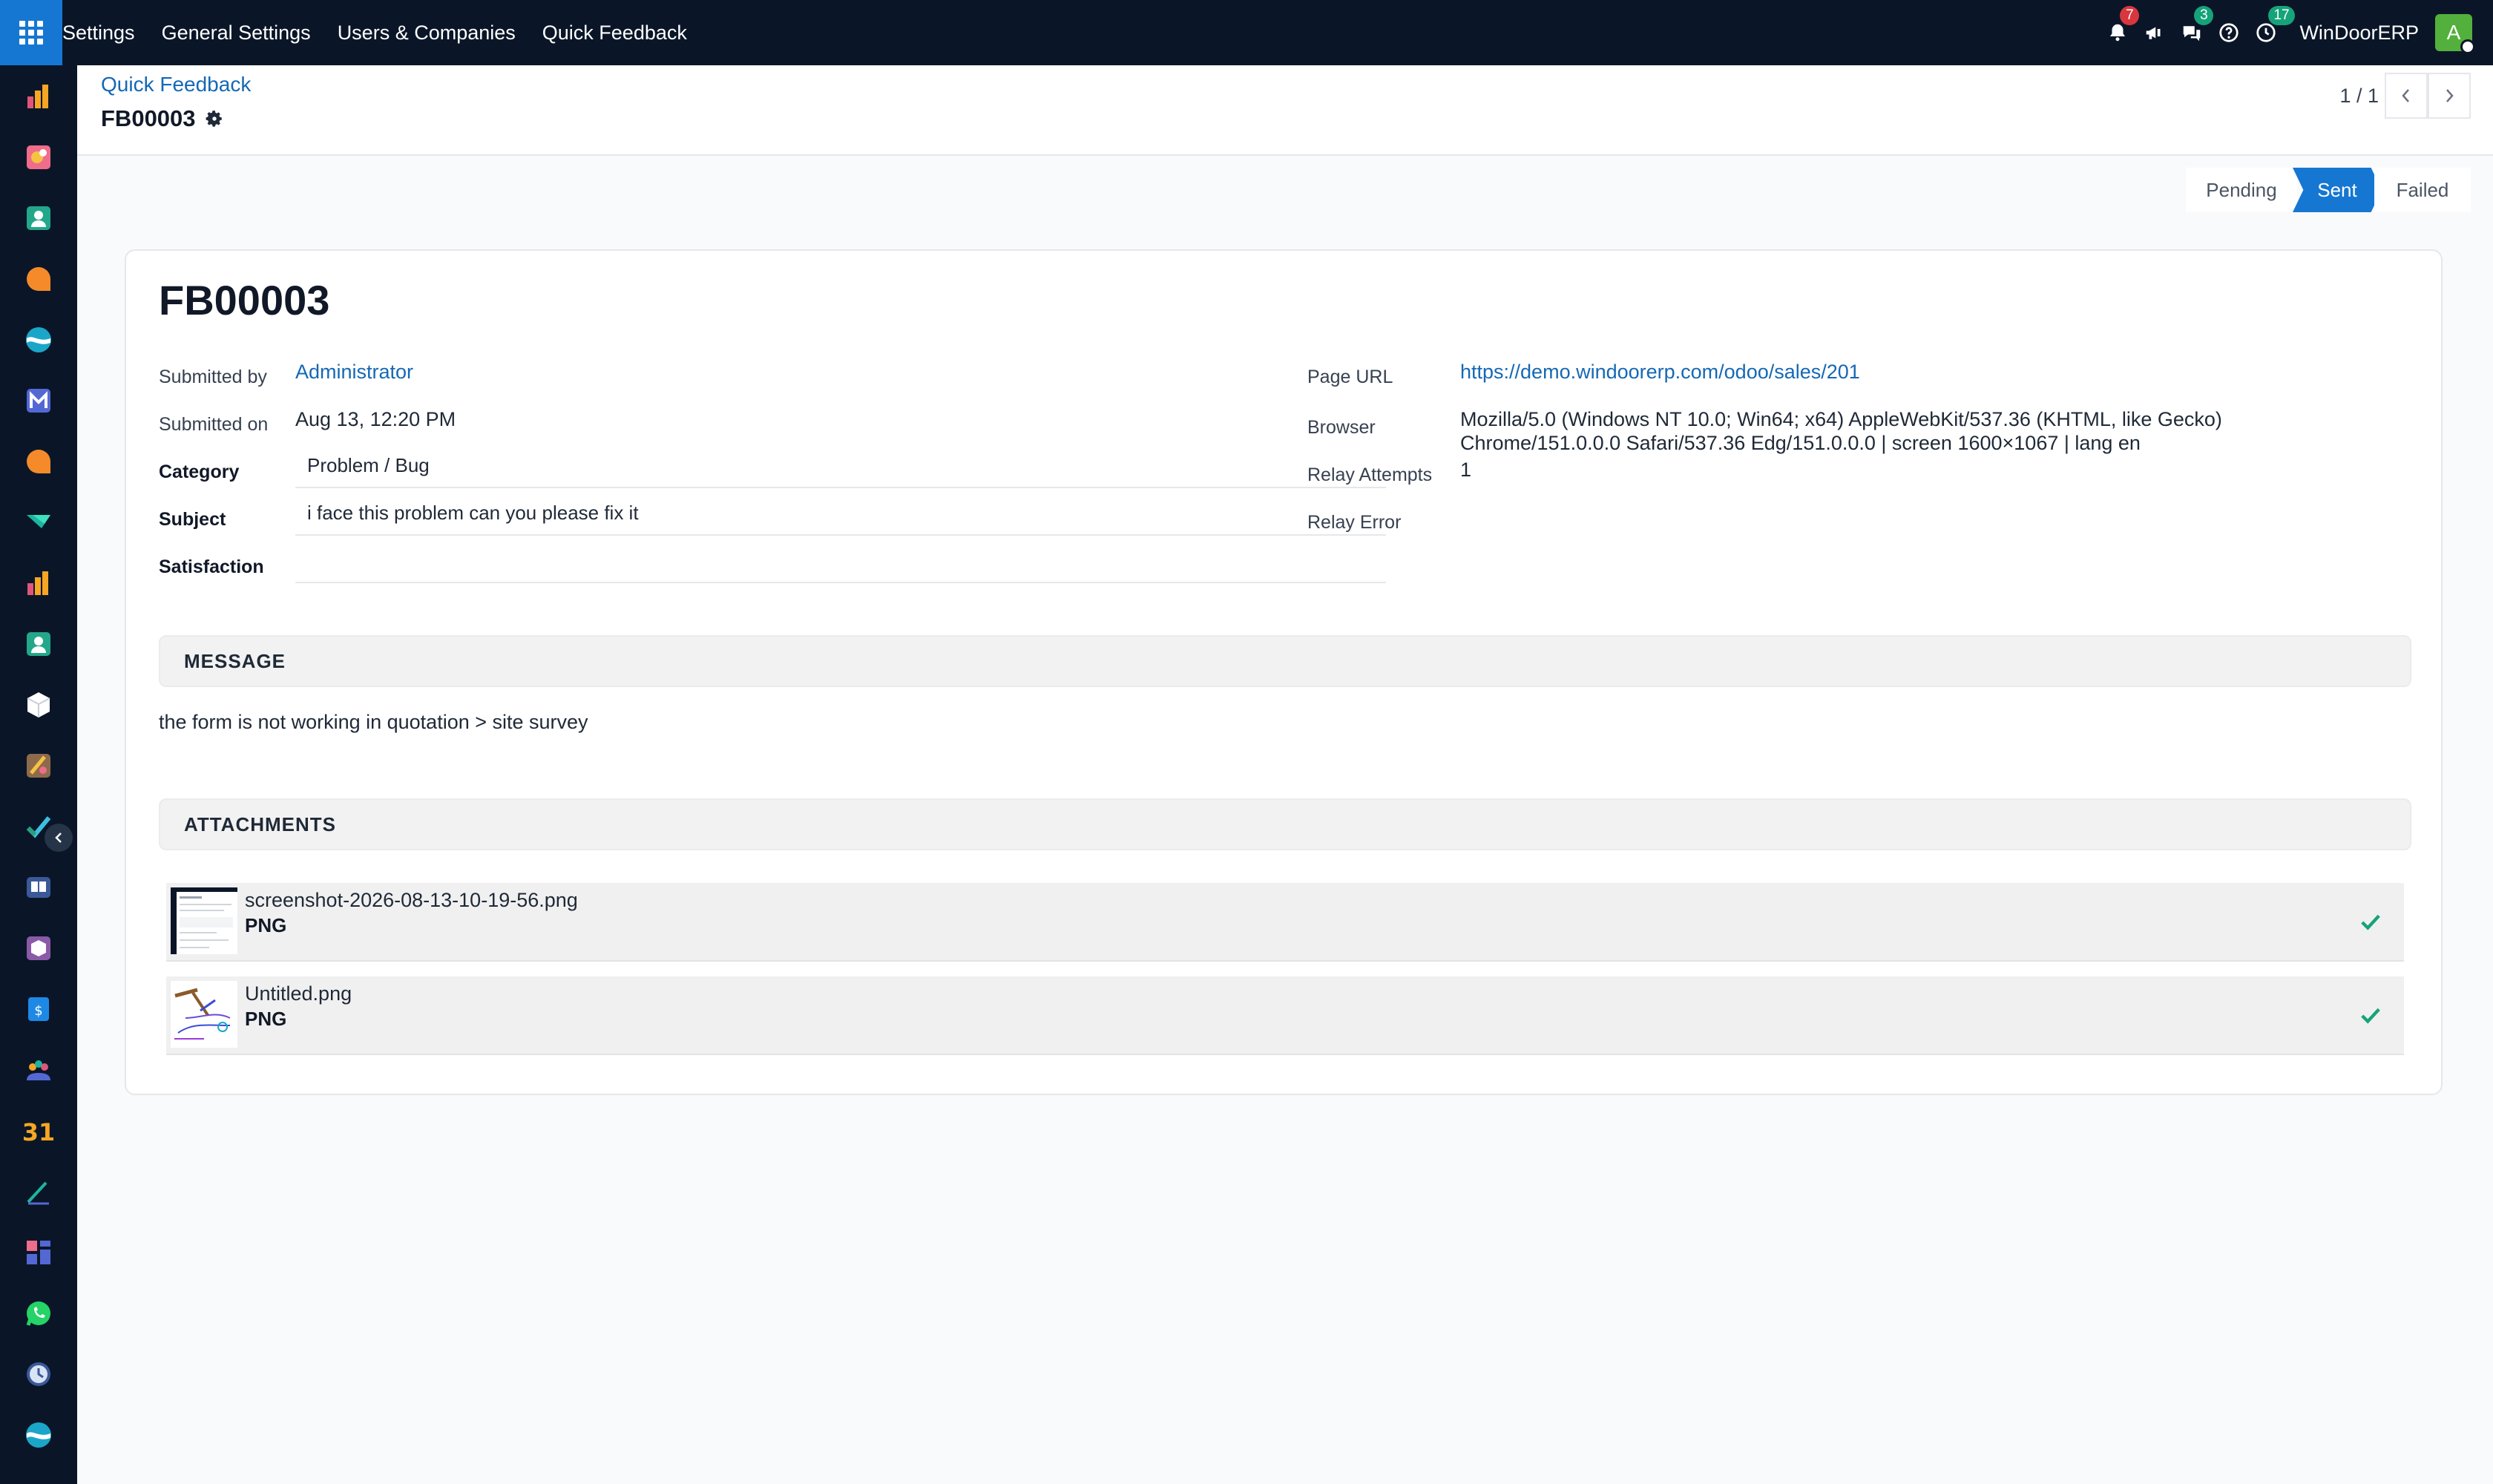 This screenshot has width=2493, height=1484. I want to click on help-button, so click(2228, 32).